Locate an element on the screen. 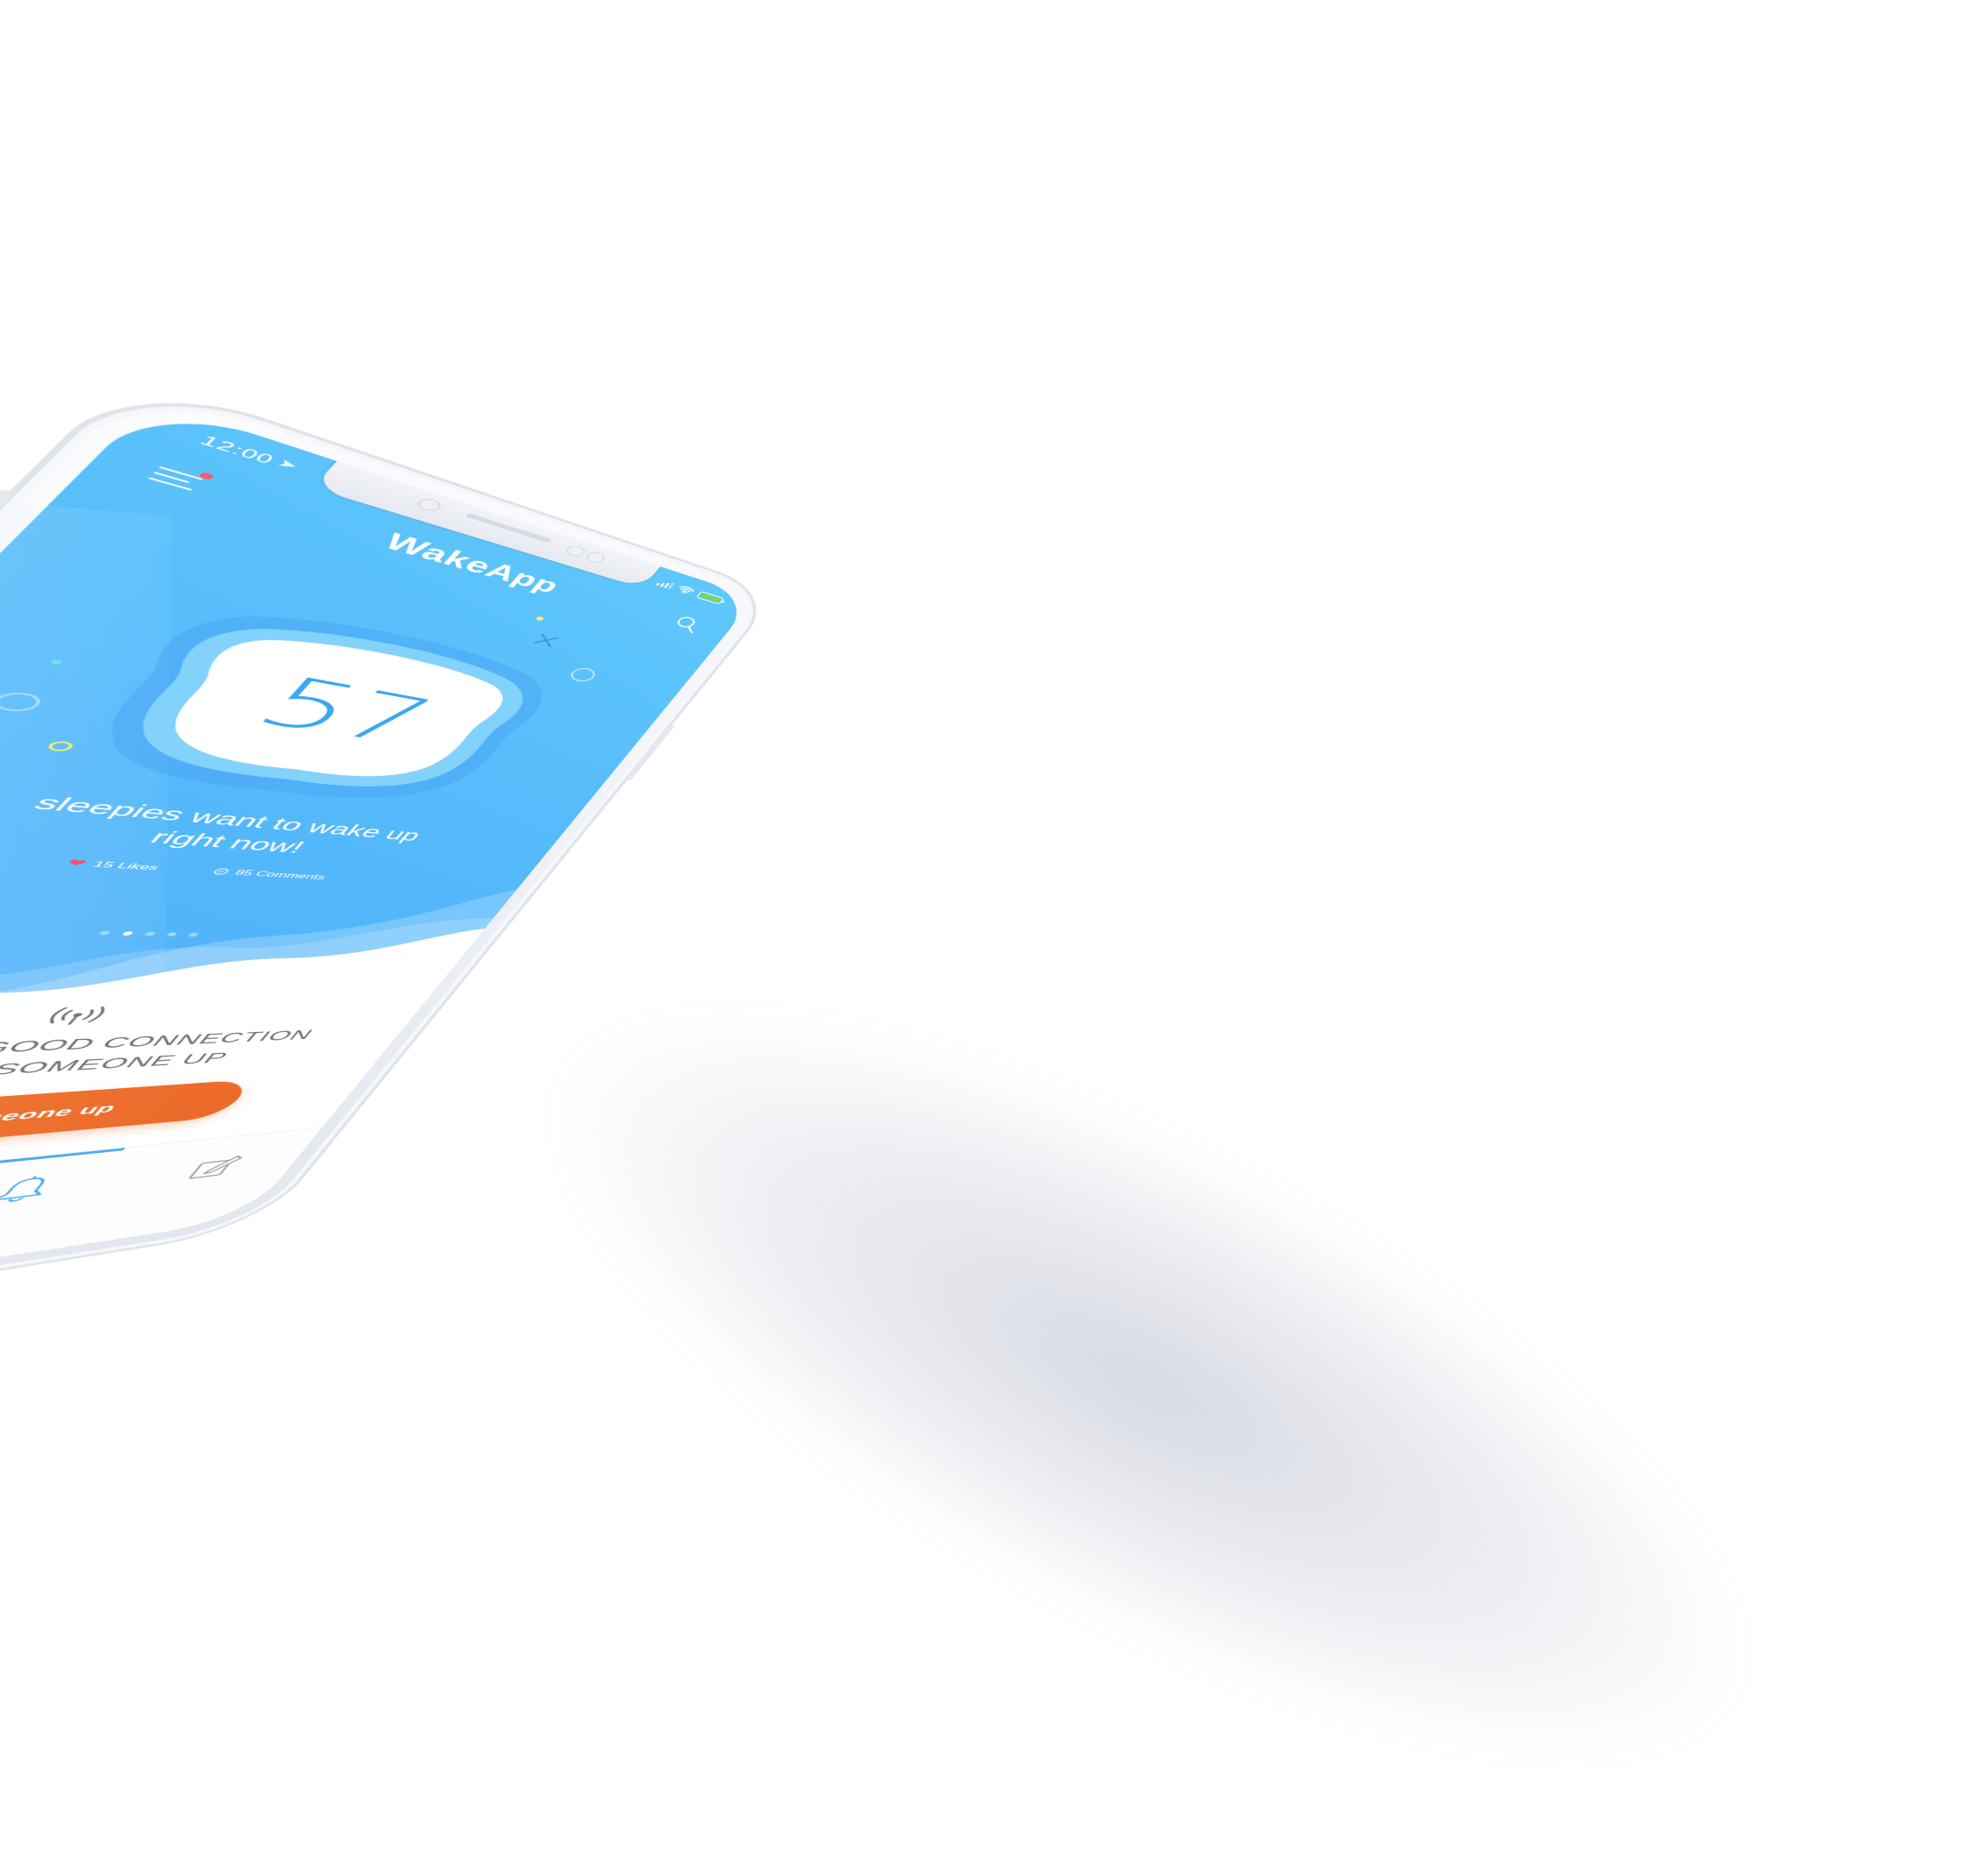  wifi-icon is located at coordinates (685, 590).